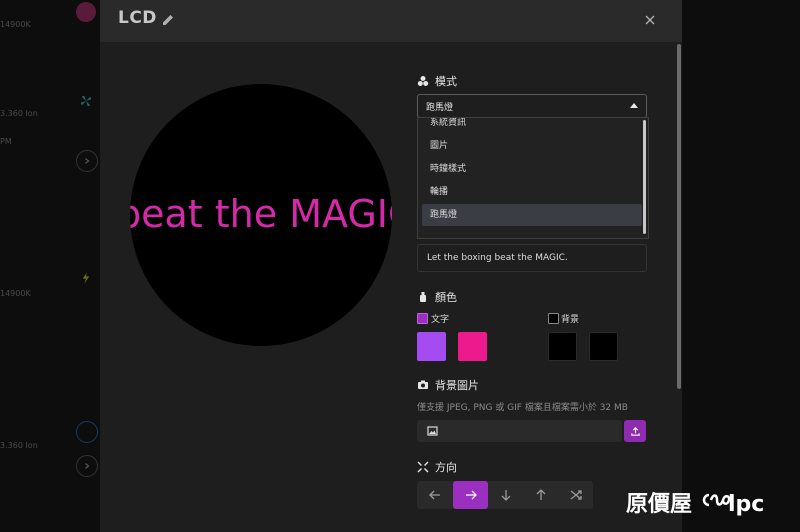 This screenshot has height=532, width=800. I want to click on direction-label: 方向, so click(446, 467).